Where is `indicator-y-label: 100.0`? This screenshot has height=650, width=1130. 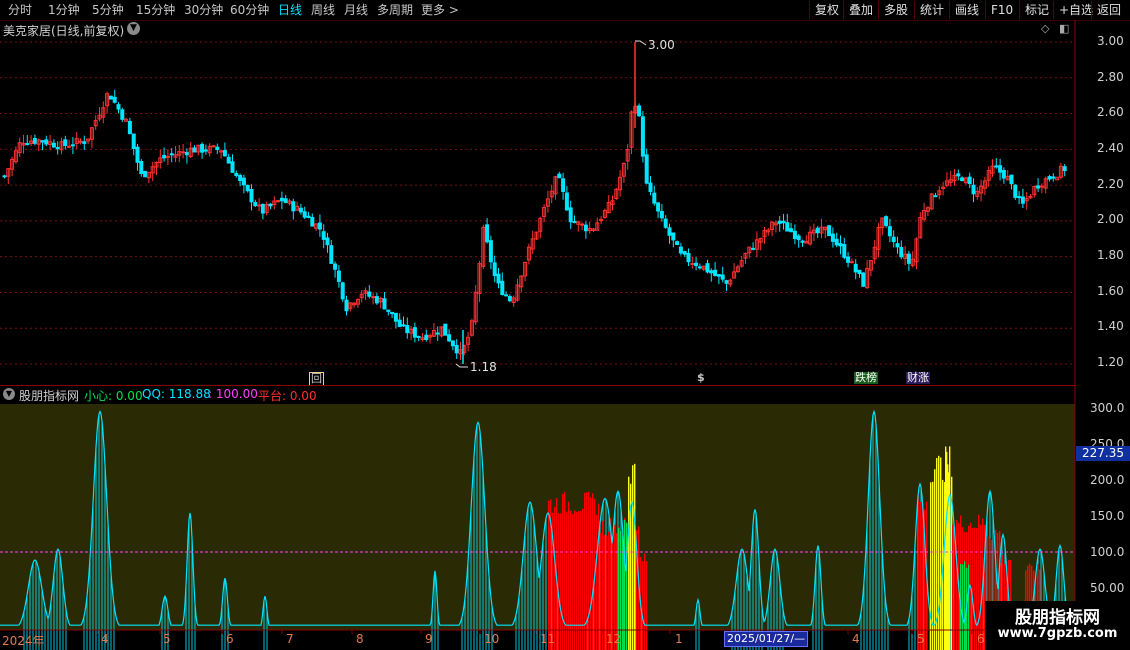 indicator-y-label: 100.0 is located at coordinates (1107, 552).